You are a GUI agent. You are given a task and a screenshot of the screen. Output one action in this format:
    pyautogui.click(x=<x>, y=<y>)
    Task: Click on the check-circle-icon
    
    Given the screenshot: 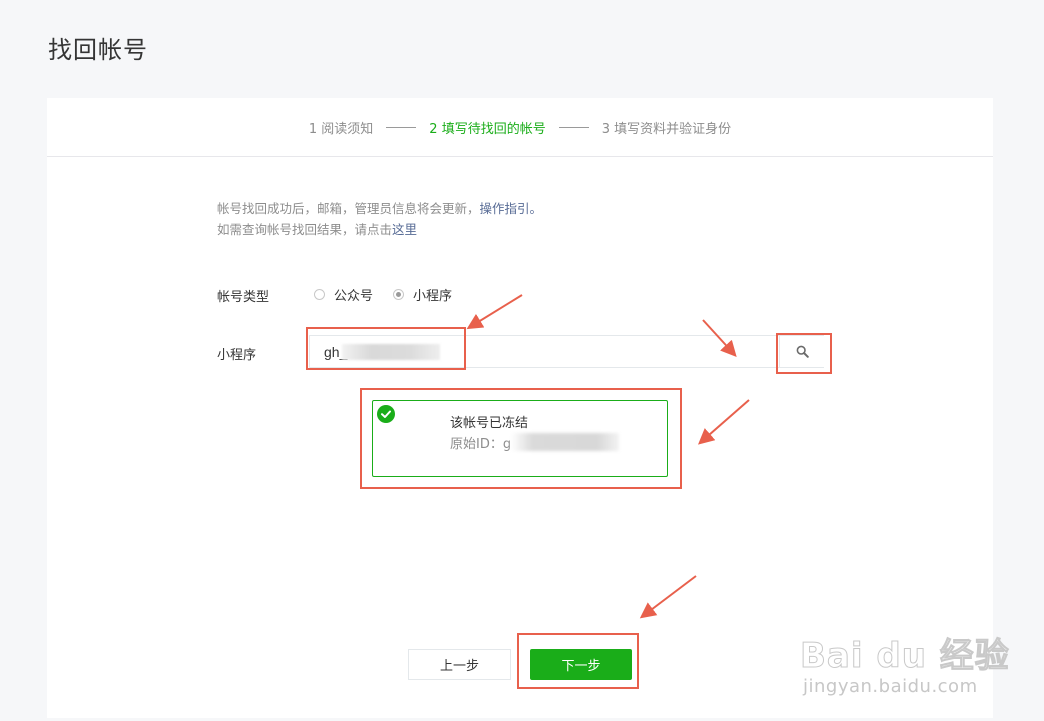 What is the action you would take?
    pyautogui.click(x=386, y=414)
    